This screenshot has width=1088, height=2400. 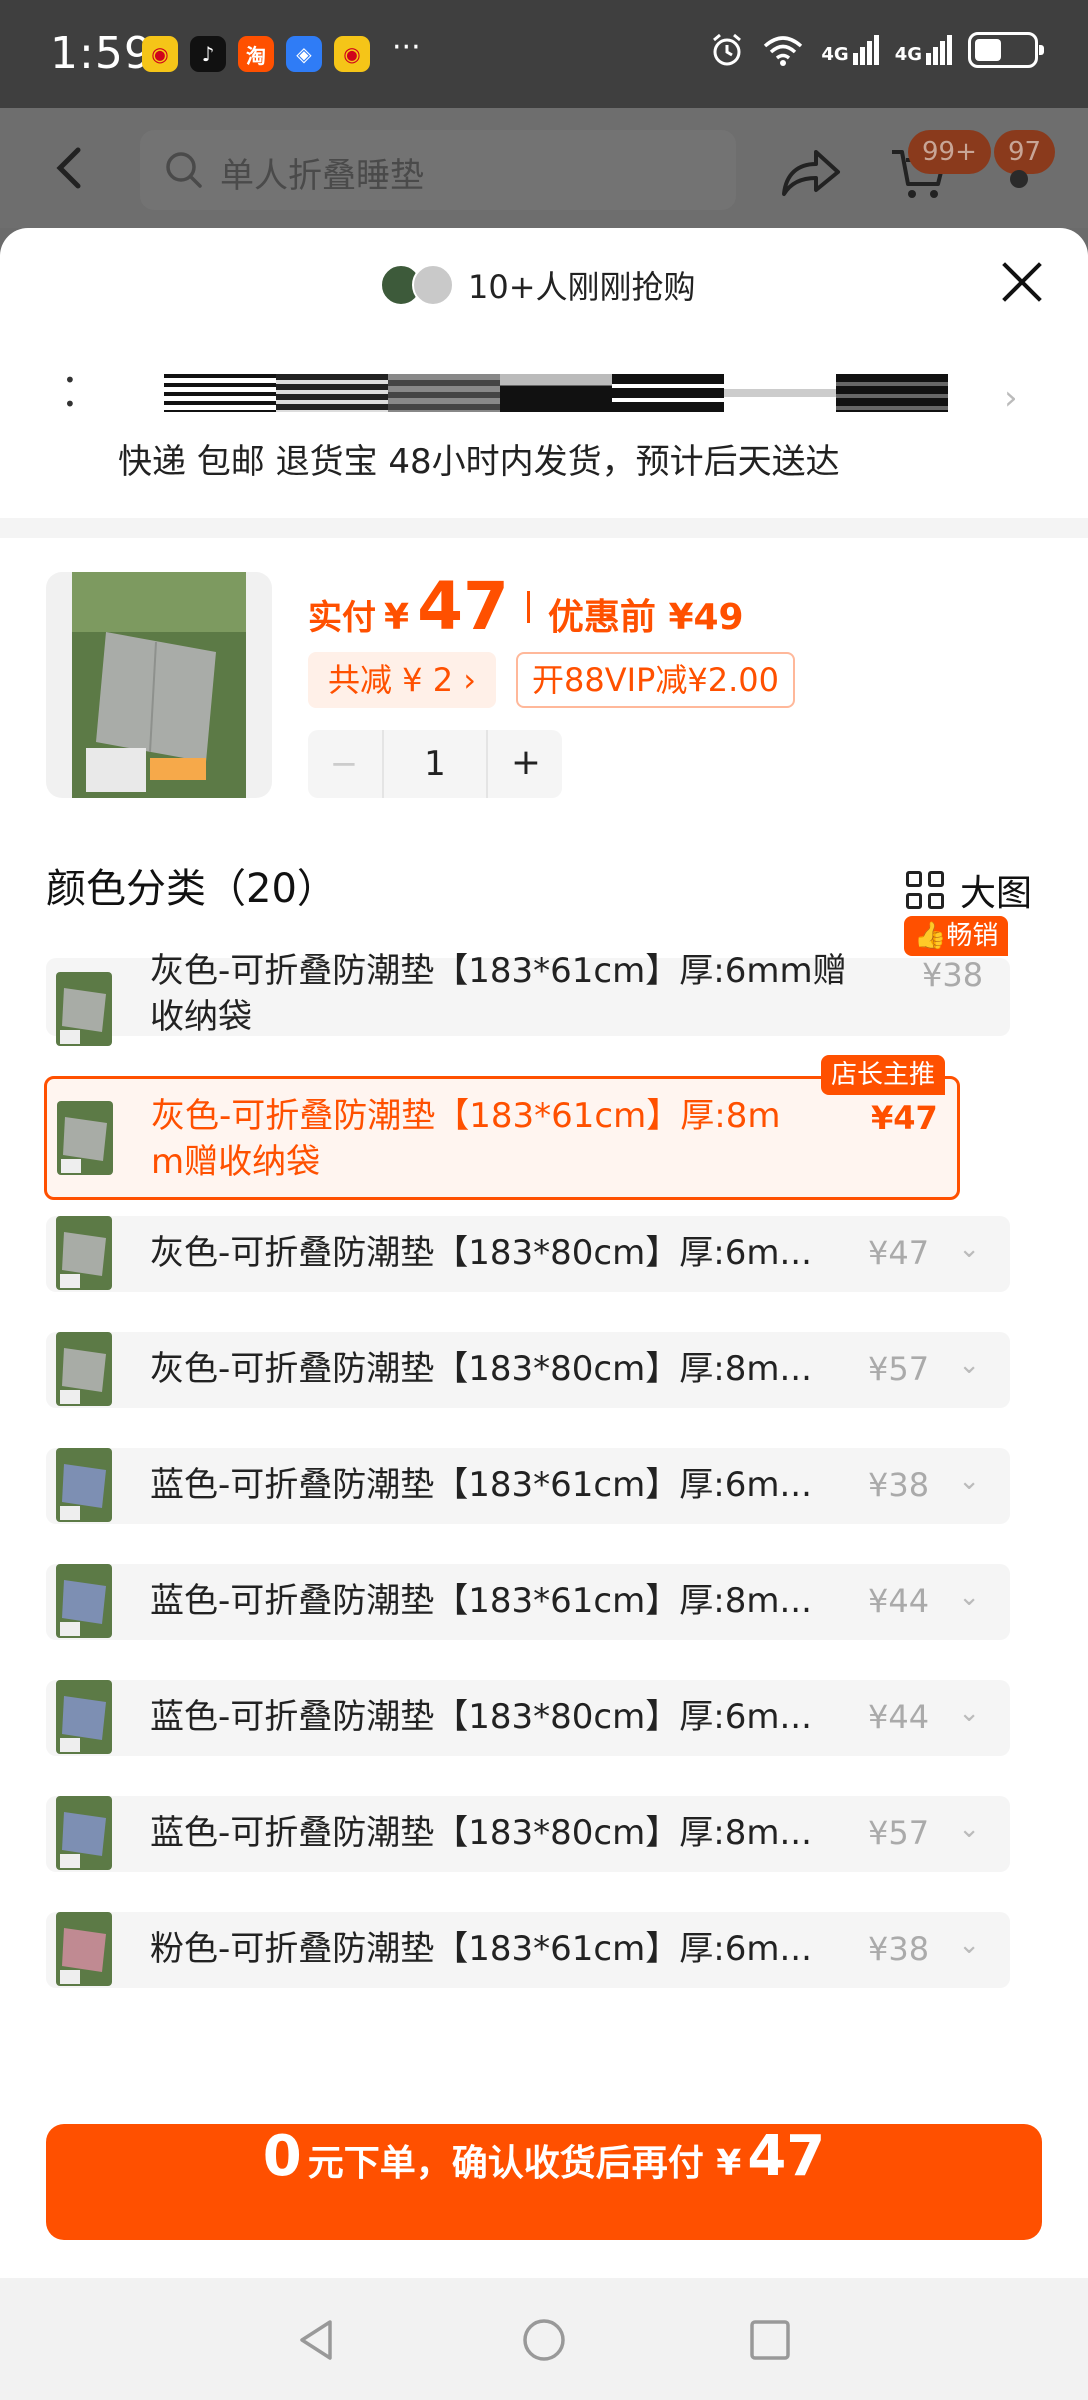 I want to click on close-button, so click(x=1022, y=282).